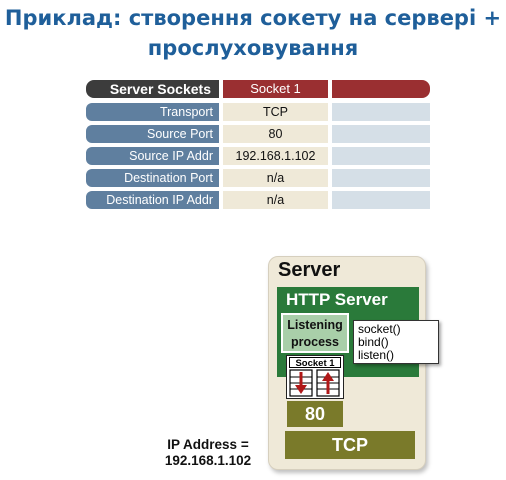  What do you see at coordinates (275, 112) in the screenshot?
I see `row-value-cell: TCP` at bounding box center [275, 112].